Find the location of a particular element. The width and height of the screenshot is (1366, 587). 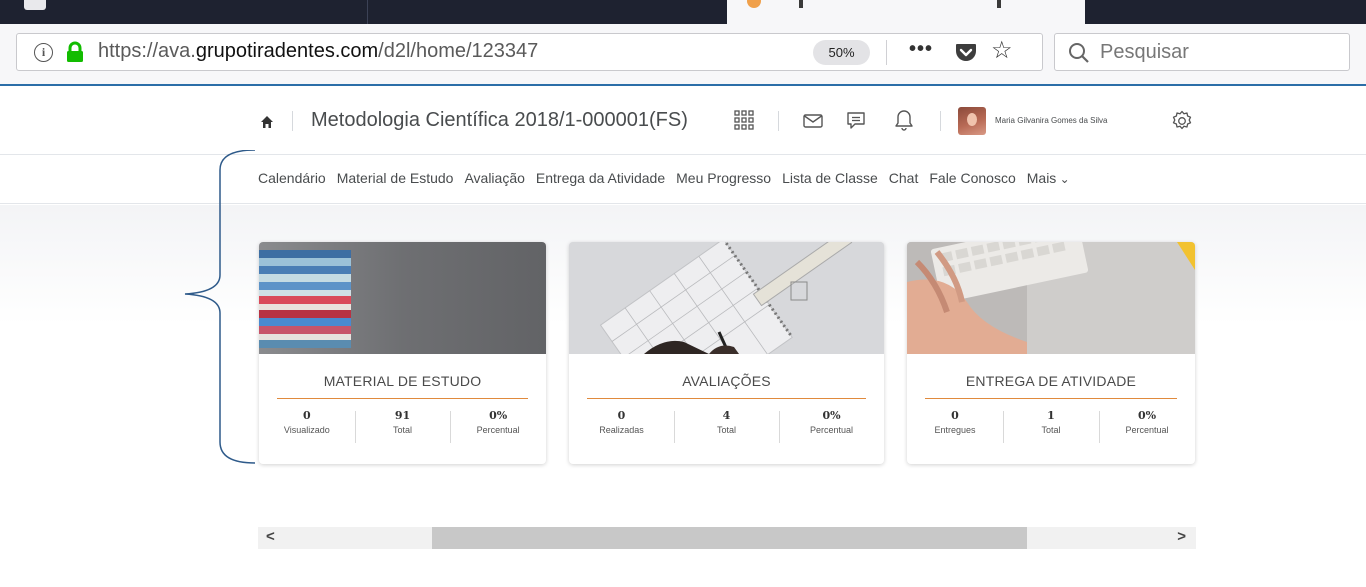

card-stats: 0 Realizadas 4 Total 0% Percentual is located at coordinates (726, 431).